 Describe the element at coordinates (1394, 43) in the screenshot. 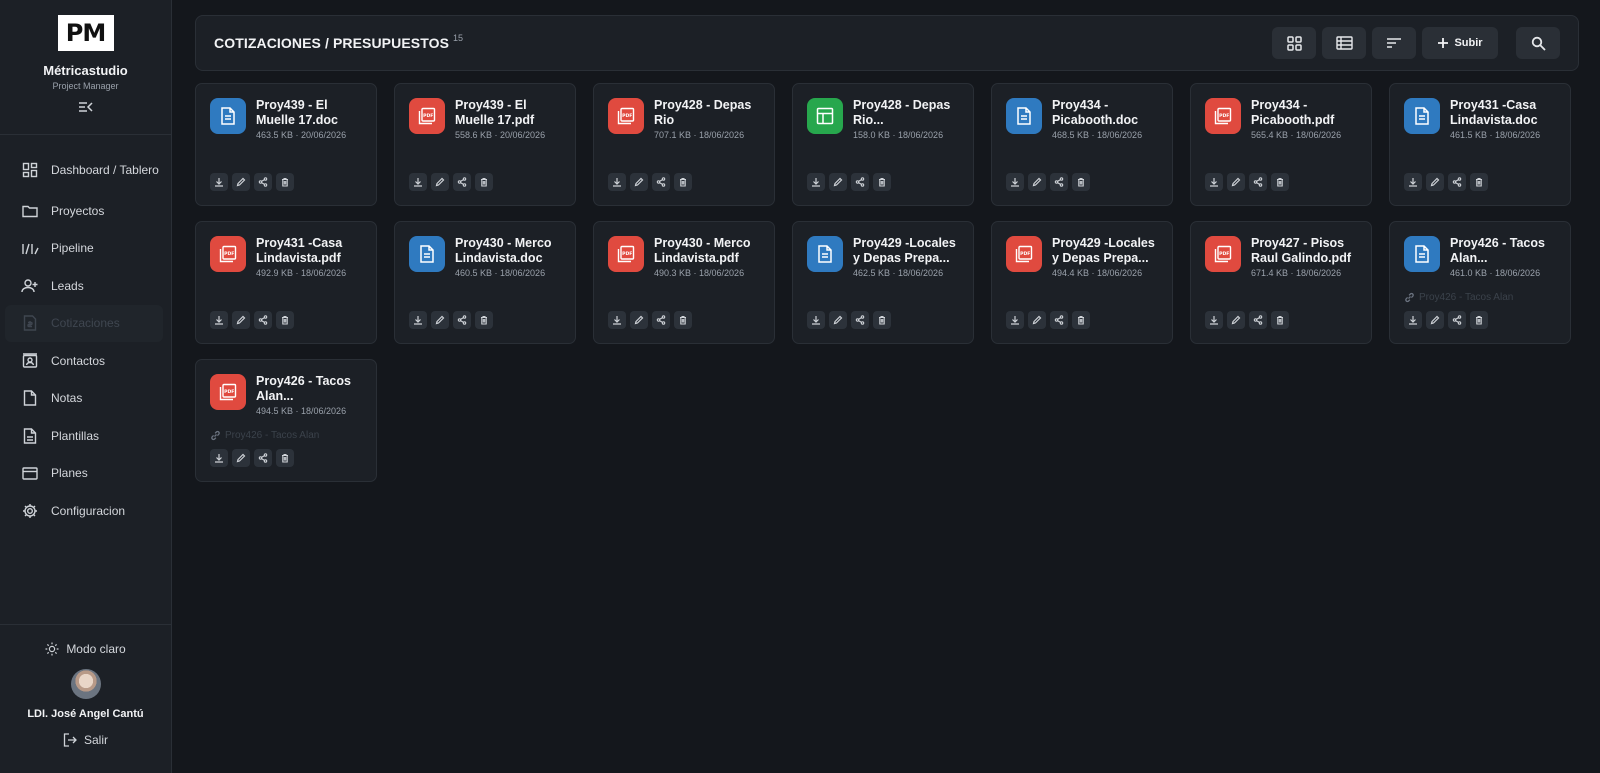

I see `sort-button` at that location.